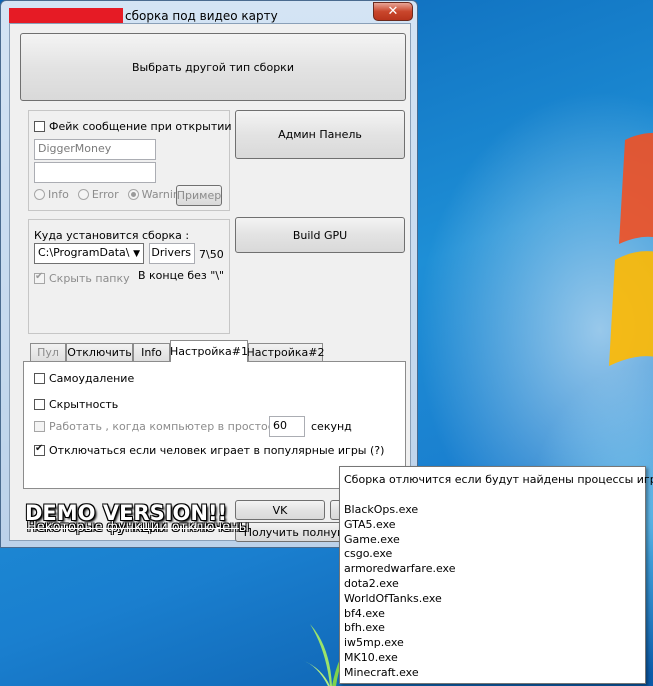 This screenshot has width=653, height=686. I want to click on stealth-label: Скрытность, so click(84, 404).